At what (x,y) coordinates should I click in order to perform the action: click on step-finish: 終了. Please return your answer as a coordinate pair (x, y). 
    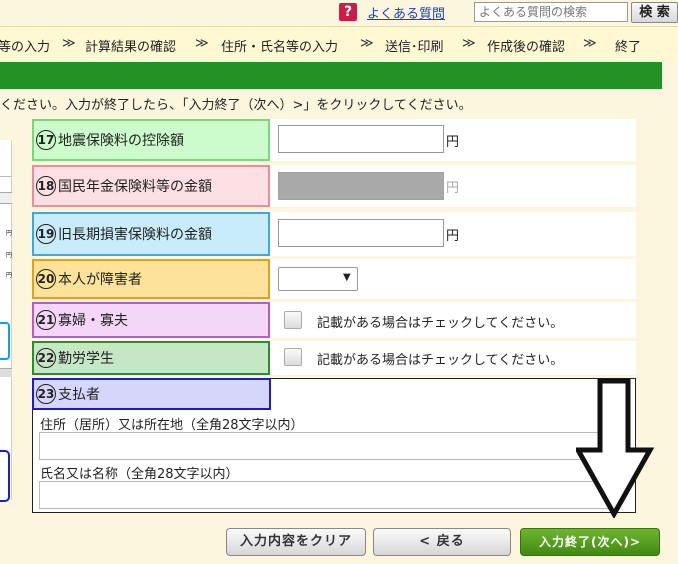
    Looking at the image, I should click on (628, 47).